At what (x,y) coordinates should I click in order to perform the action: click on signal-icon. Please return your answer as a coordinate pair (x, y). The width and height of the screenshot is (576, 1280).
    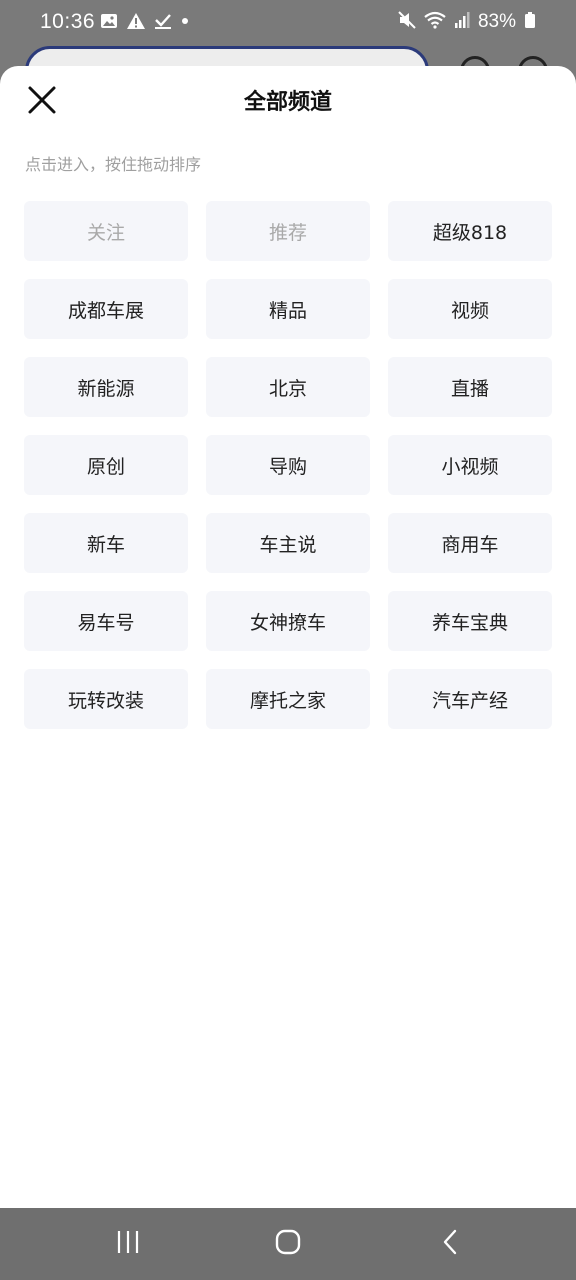
    Looking at the image, I should click on (462, 22).